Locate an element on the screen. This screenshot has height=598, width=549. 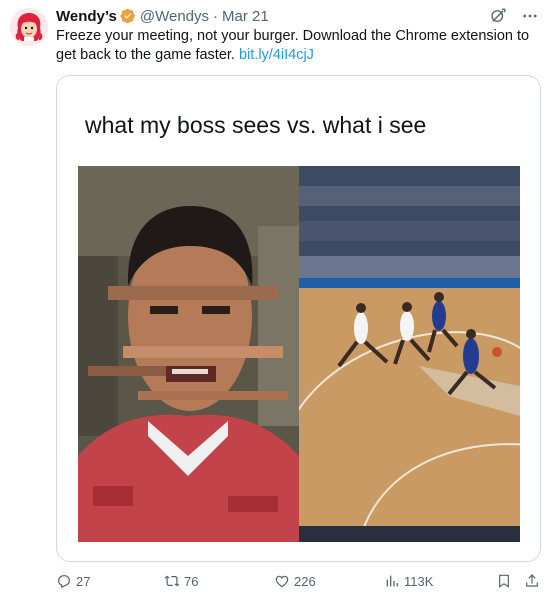
reply-count: 27 is located at coordinates (83, 581).